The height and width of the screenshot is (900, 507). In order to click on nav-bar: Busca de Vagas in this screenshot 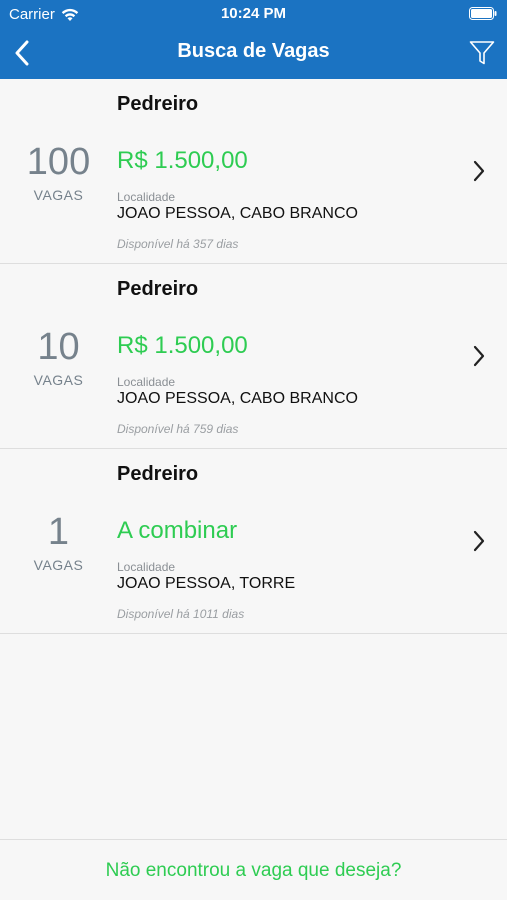, I will do `click(253, 53)`.